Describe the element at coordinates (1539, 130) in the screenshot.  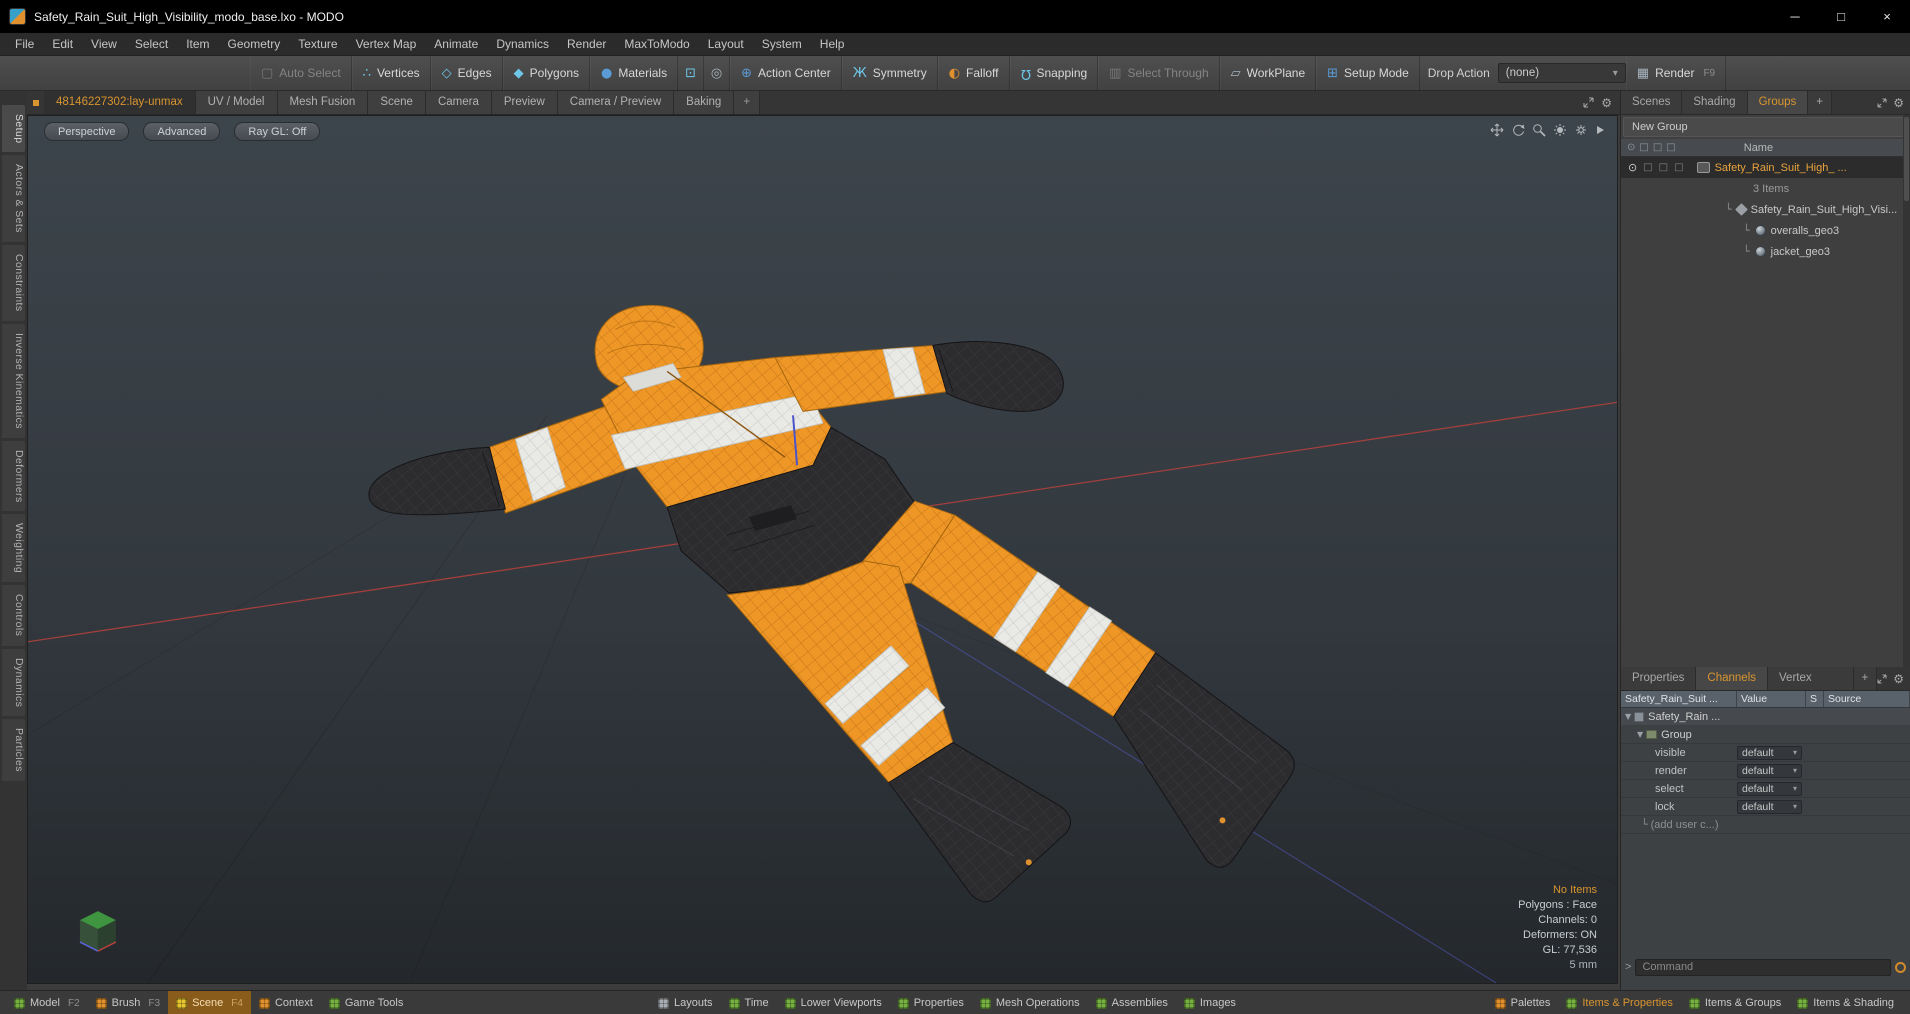
I see `zoom-icon` at that location.